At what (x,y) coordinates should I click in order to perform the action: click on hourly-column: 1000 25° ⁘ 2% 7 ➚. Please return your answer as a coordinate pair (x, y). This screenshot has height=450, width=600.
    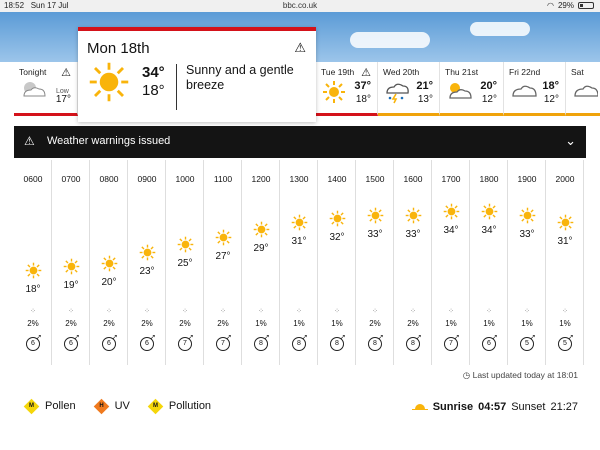
    Looking at the image, I should click on (185, 262).